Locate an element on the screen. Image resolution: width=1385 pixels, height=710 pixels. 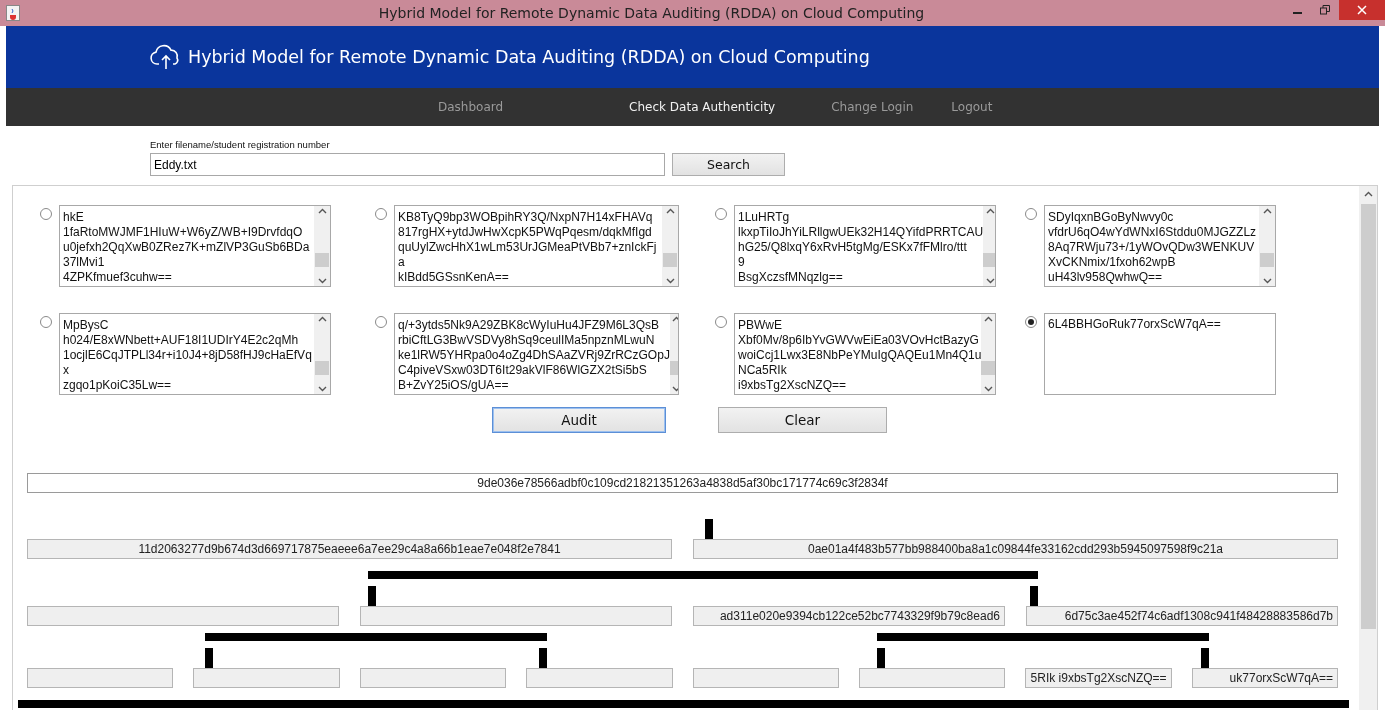
hash-field: 0ae01a4f483b577bb988400ba8a1c09844fe33162cdd293b5945097598f9c21a is located at coordinates (1015, 549).